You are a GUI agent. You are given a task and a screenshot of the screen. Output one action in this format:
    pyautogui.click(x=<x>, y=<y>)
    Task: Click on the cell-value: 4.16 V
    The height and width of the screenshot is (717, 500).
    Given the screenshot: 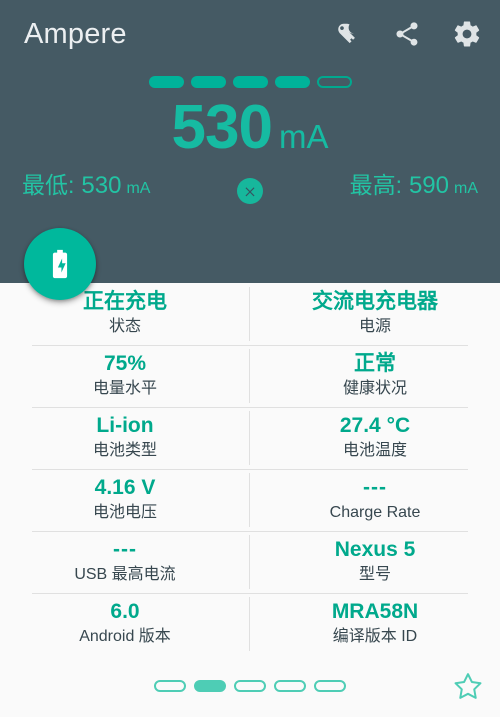 What is the action you would take?
    pyautogui.click(x=125, y=488)
    